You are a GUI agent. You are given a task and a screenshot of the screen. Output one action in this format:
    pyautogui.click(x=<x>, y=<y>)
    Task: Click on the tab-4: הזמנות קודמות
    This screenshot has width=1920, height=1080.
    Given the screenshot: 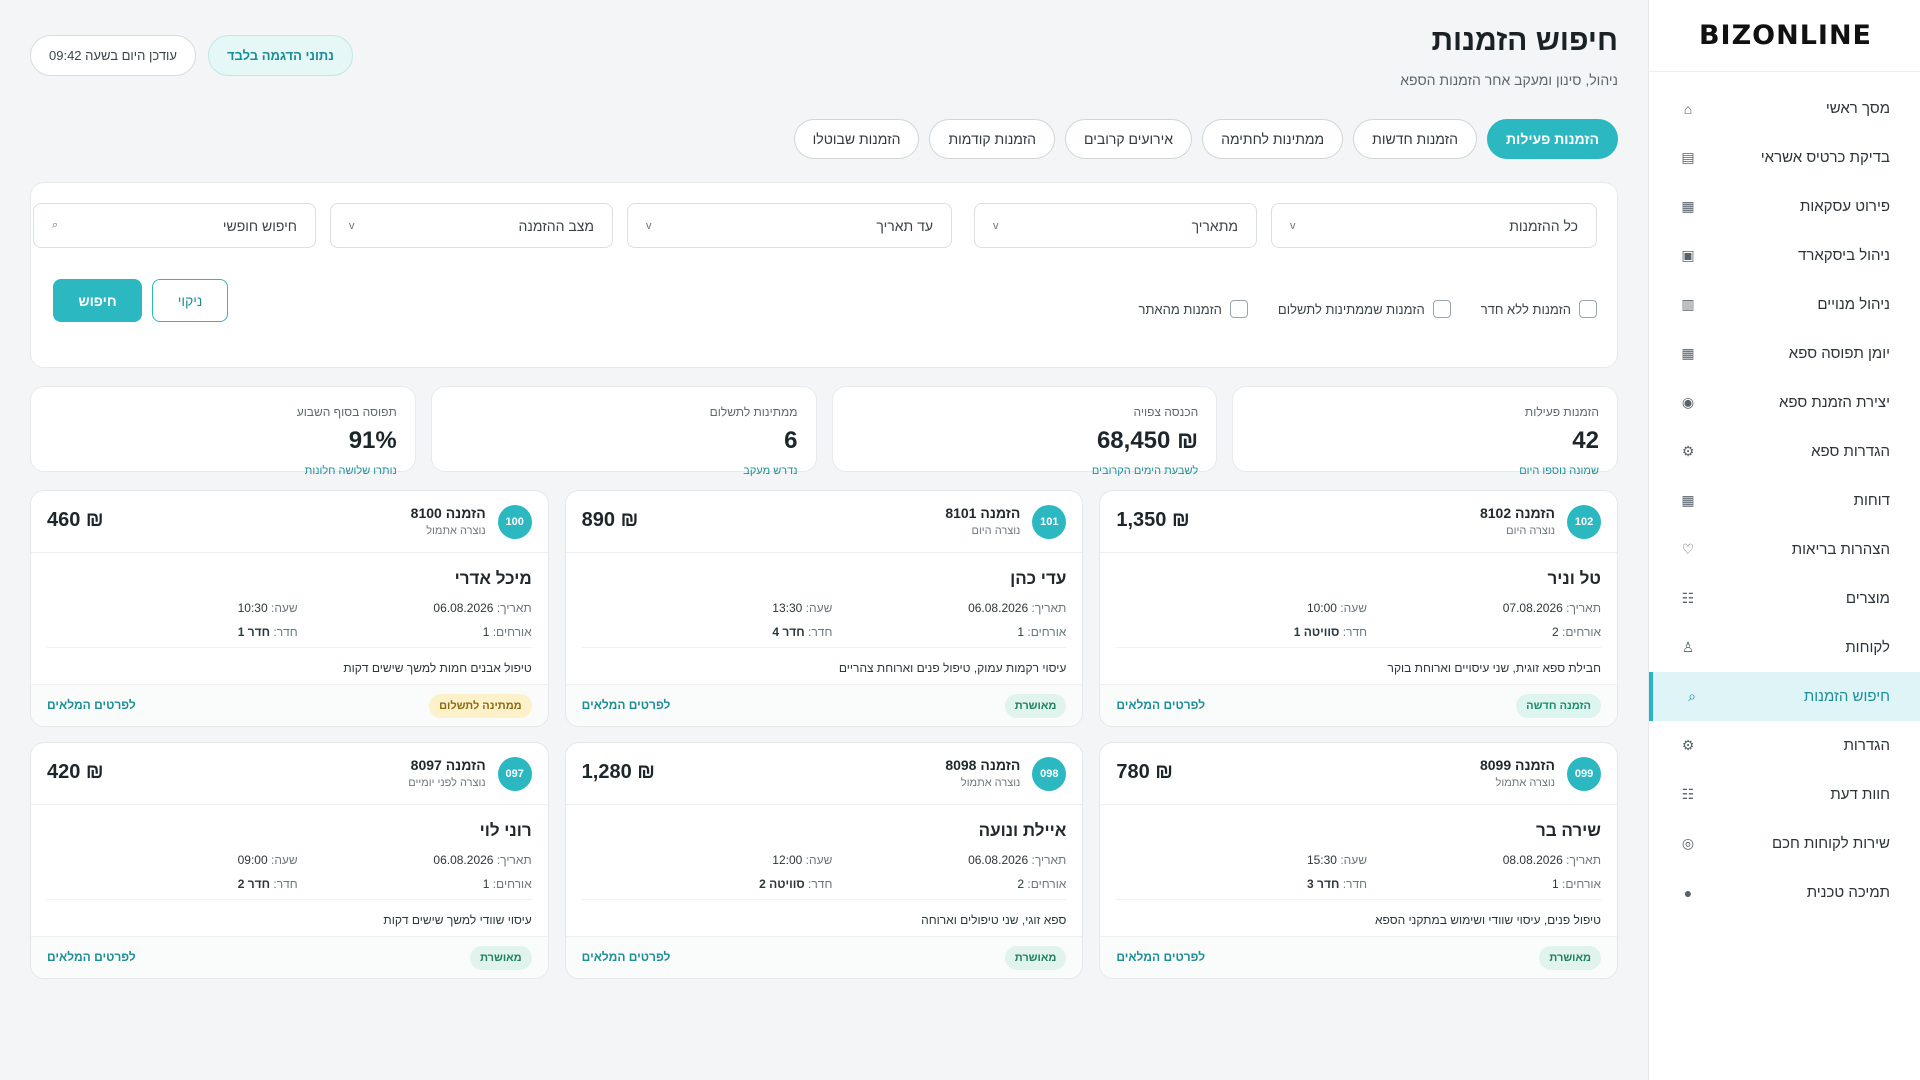 What is the action you would take?
    pyautogui.click(x=992, y=139)
    